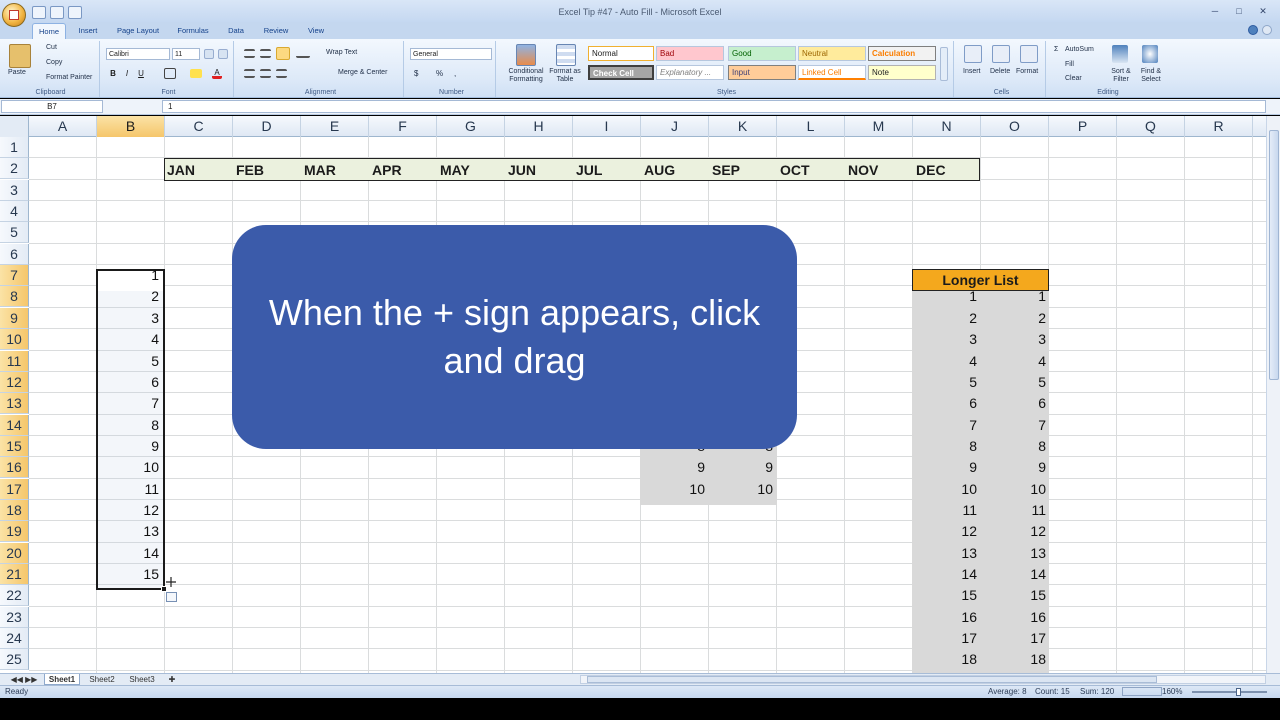 The height and width of the screenshot is (720, 1280). Describe the element at coordinates (690, 53) in the screenshot. I see `style-bad: Bad` at that location.